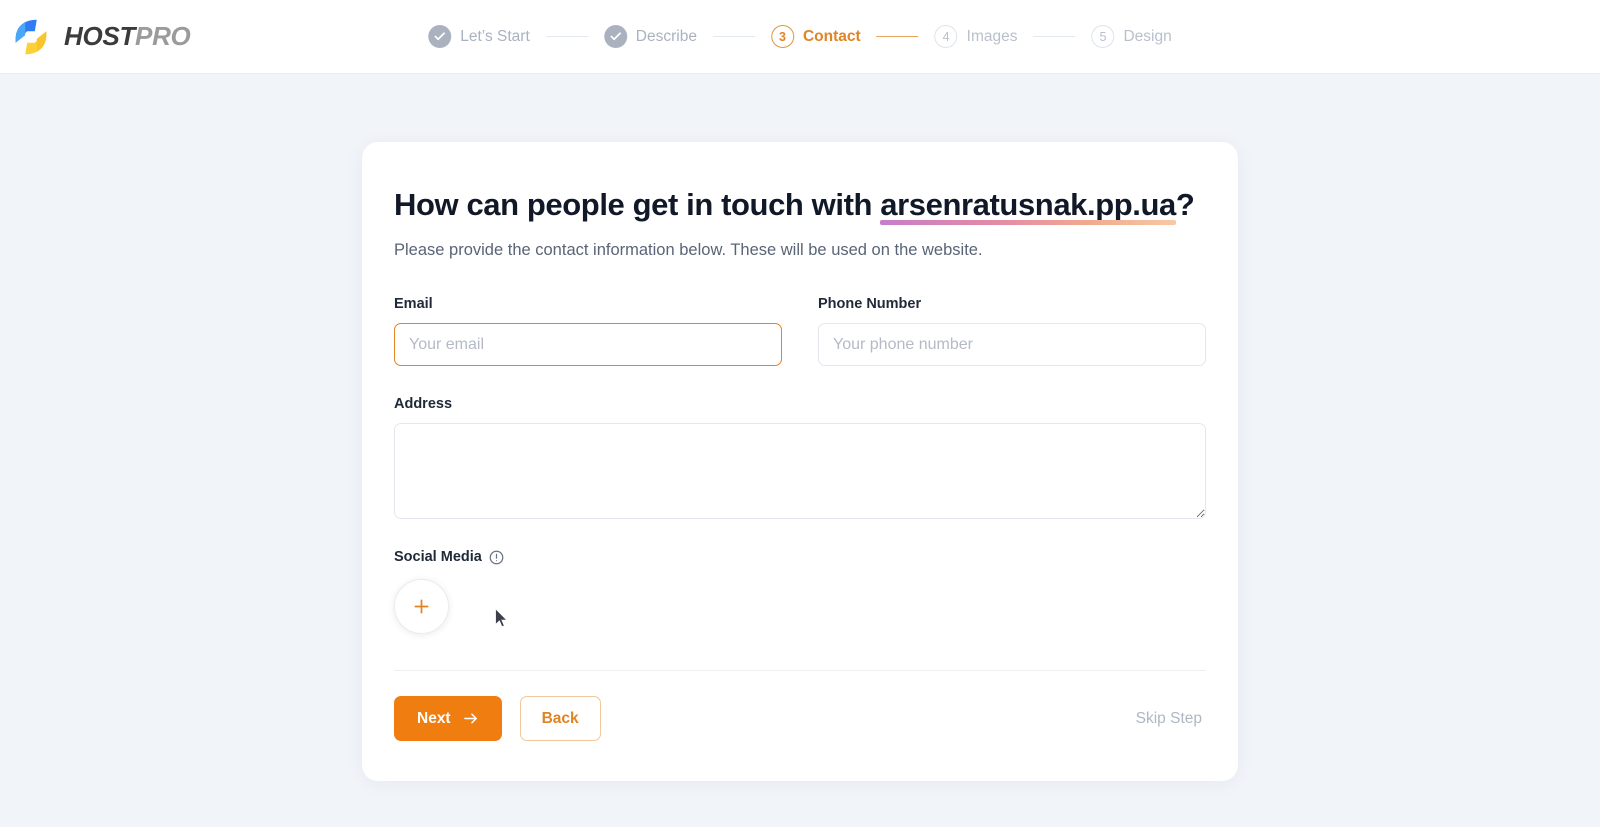  Describe the element at coordinates (413, 304) in the screenshot. I see `email-field-label: Email` at that location.